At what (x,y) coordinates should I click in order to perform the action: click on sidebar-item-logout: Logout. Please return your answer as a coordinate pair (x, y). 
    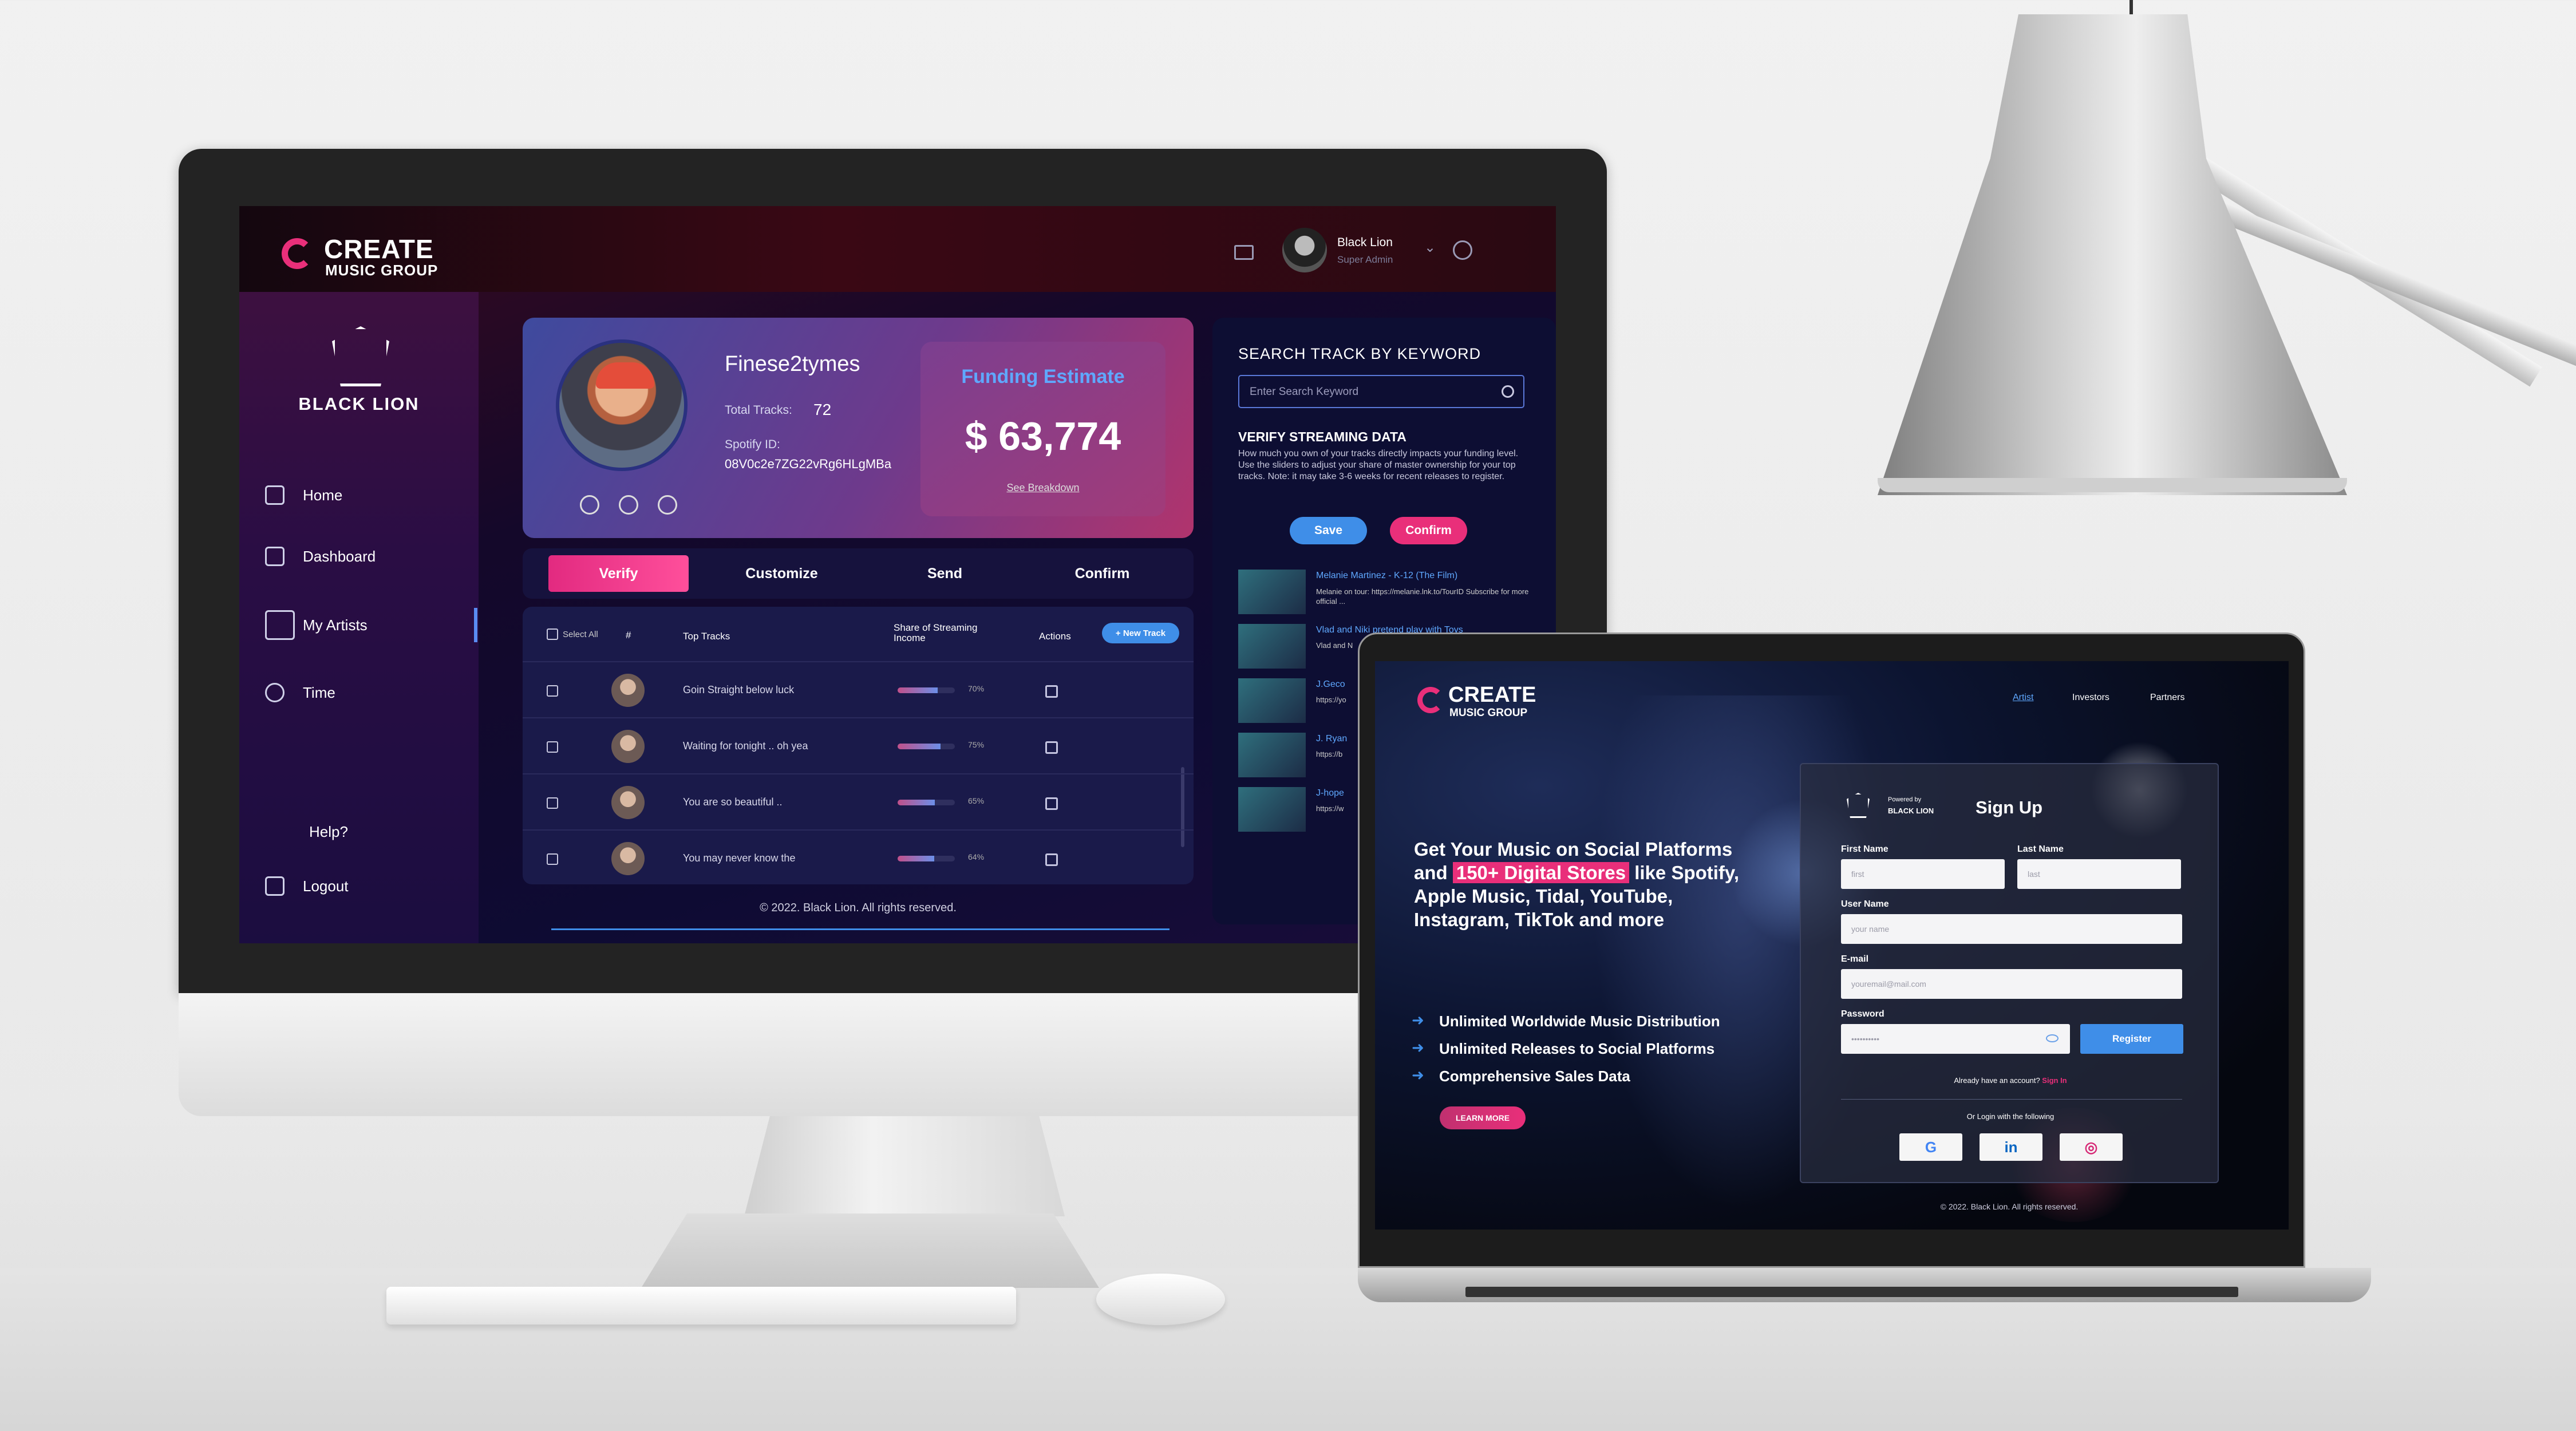
    Looking at the image, I should click on (307, 886).